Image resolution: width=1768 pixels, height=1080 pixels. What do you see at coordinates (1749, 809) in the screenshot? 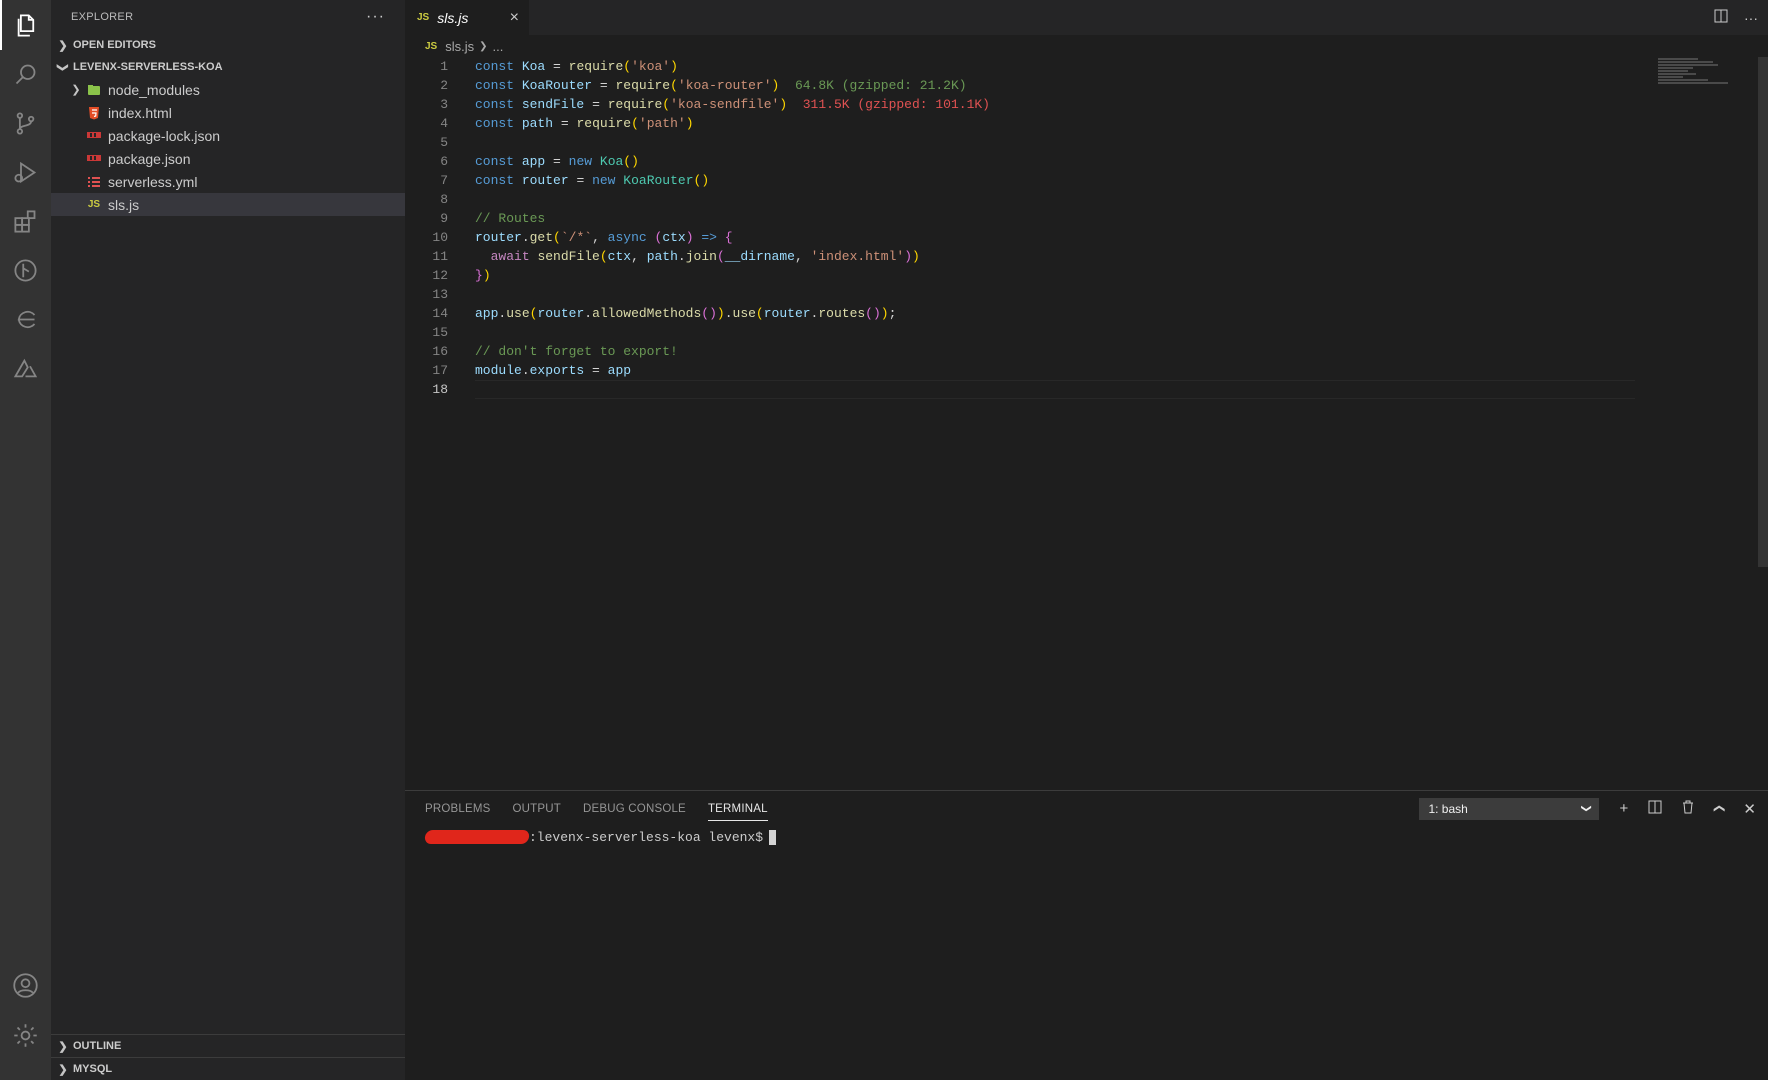
I see `close-icon: ✕` at bounding box center [1749, 809].